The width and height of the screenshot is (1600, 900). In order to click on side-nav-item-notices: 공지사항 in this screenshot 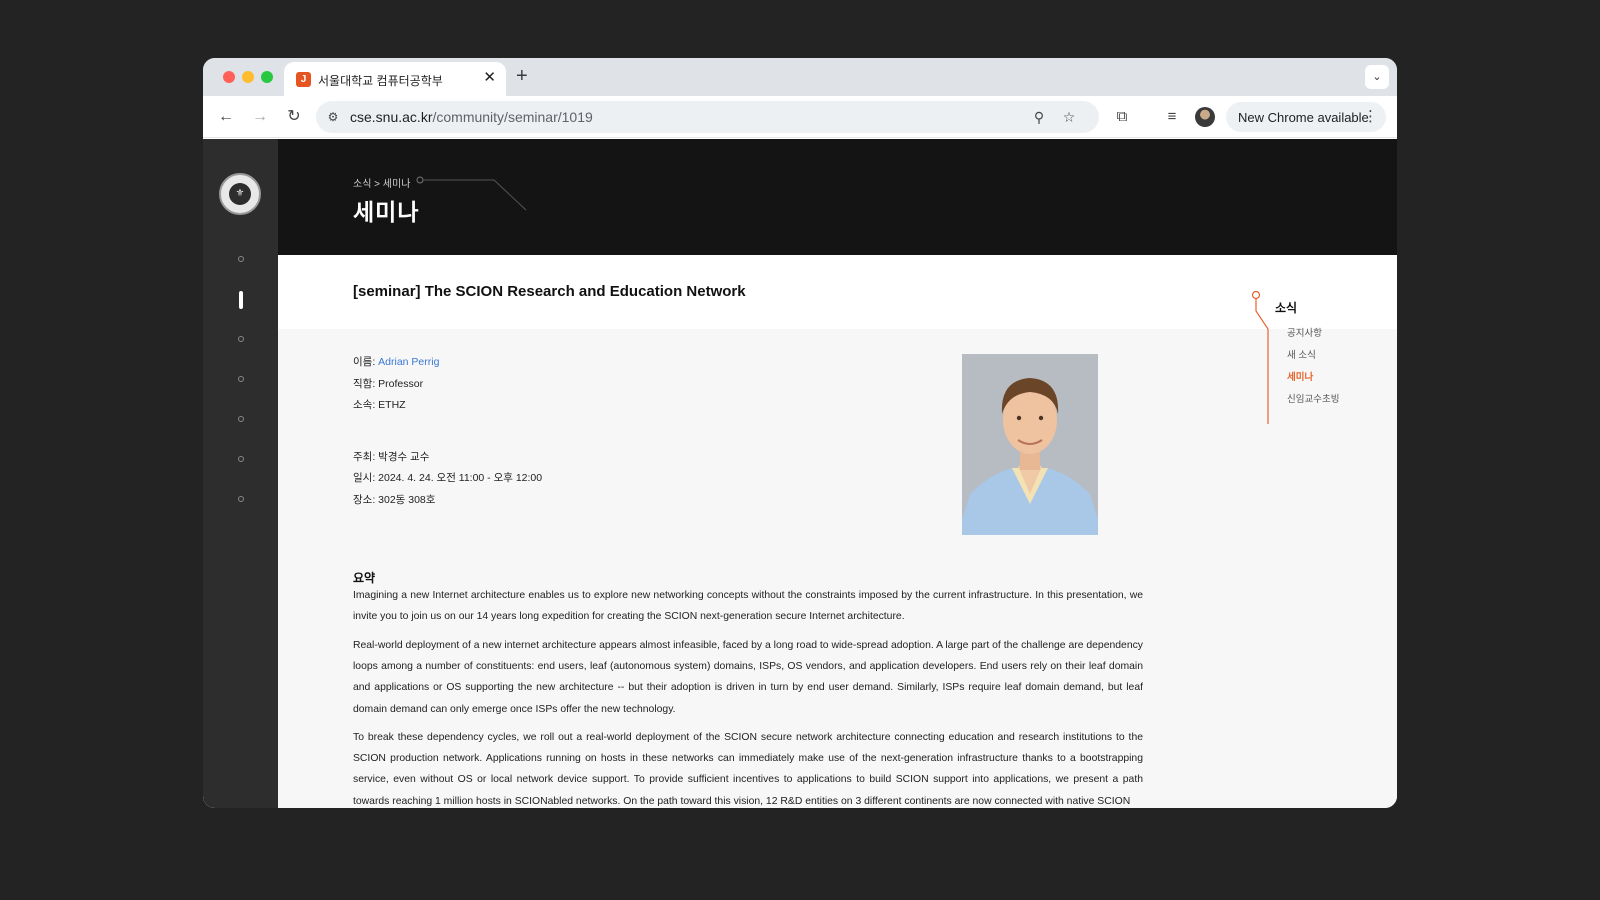, I will do `click(1304, 332)`.